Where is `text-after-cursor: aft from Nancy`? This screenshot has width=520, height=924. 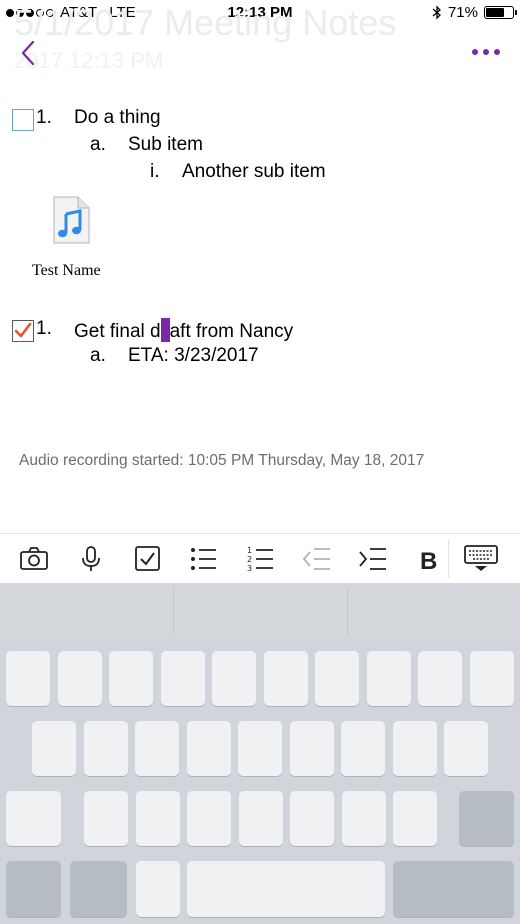 text-after-cursor: aft from Nancy is located at coordinates (231, 331).